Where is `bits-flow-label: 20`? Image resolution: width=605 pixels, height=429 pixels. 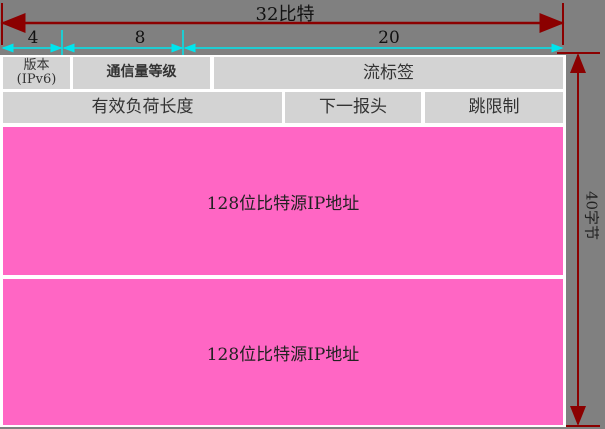 bits-flow-label: 20 is located at coordinates (389, 38).